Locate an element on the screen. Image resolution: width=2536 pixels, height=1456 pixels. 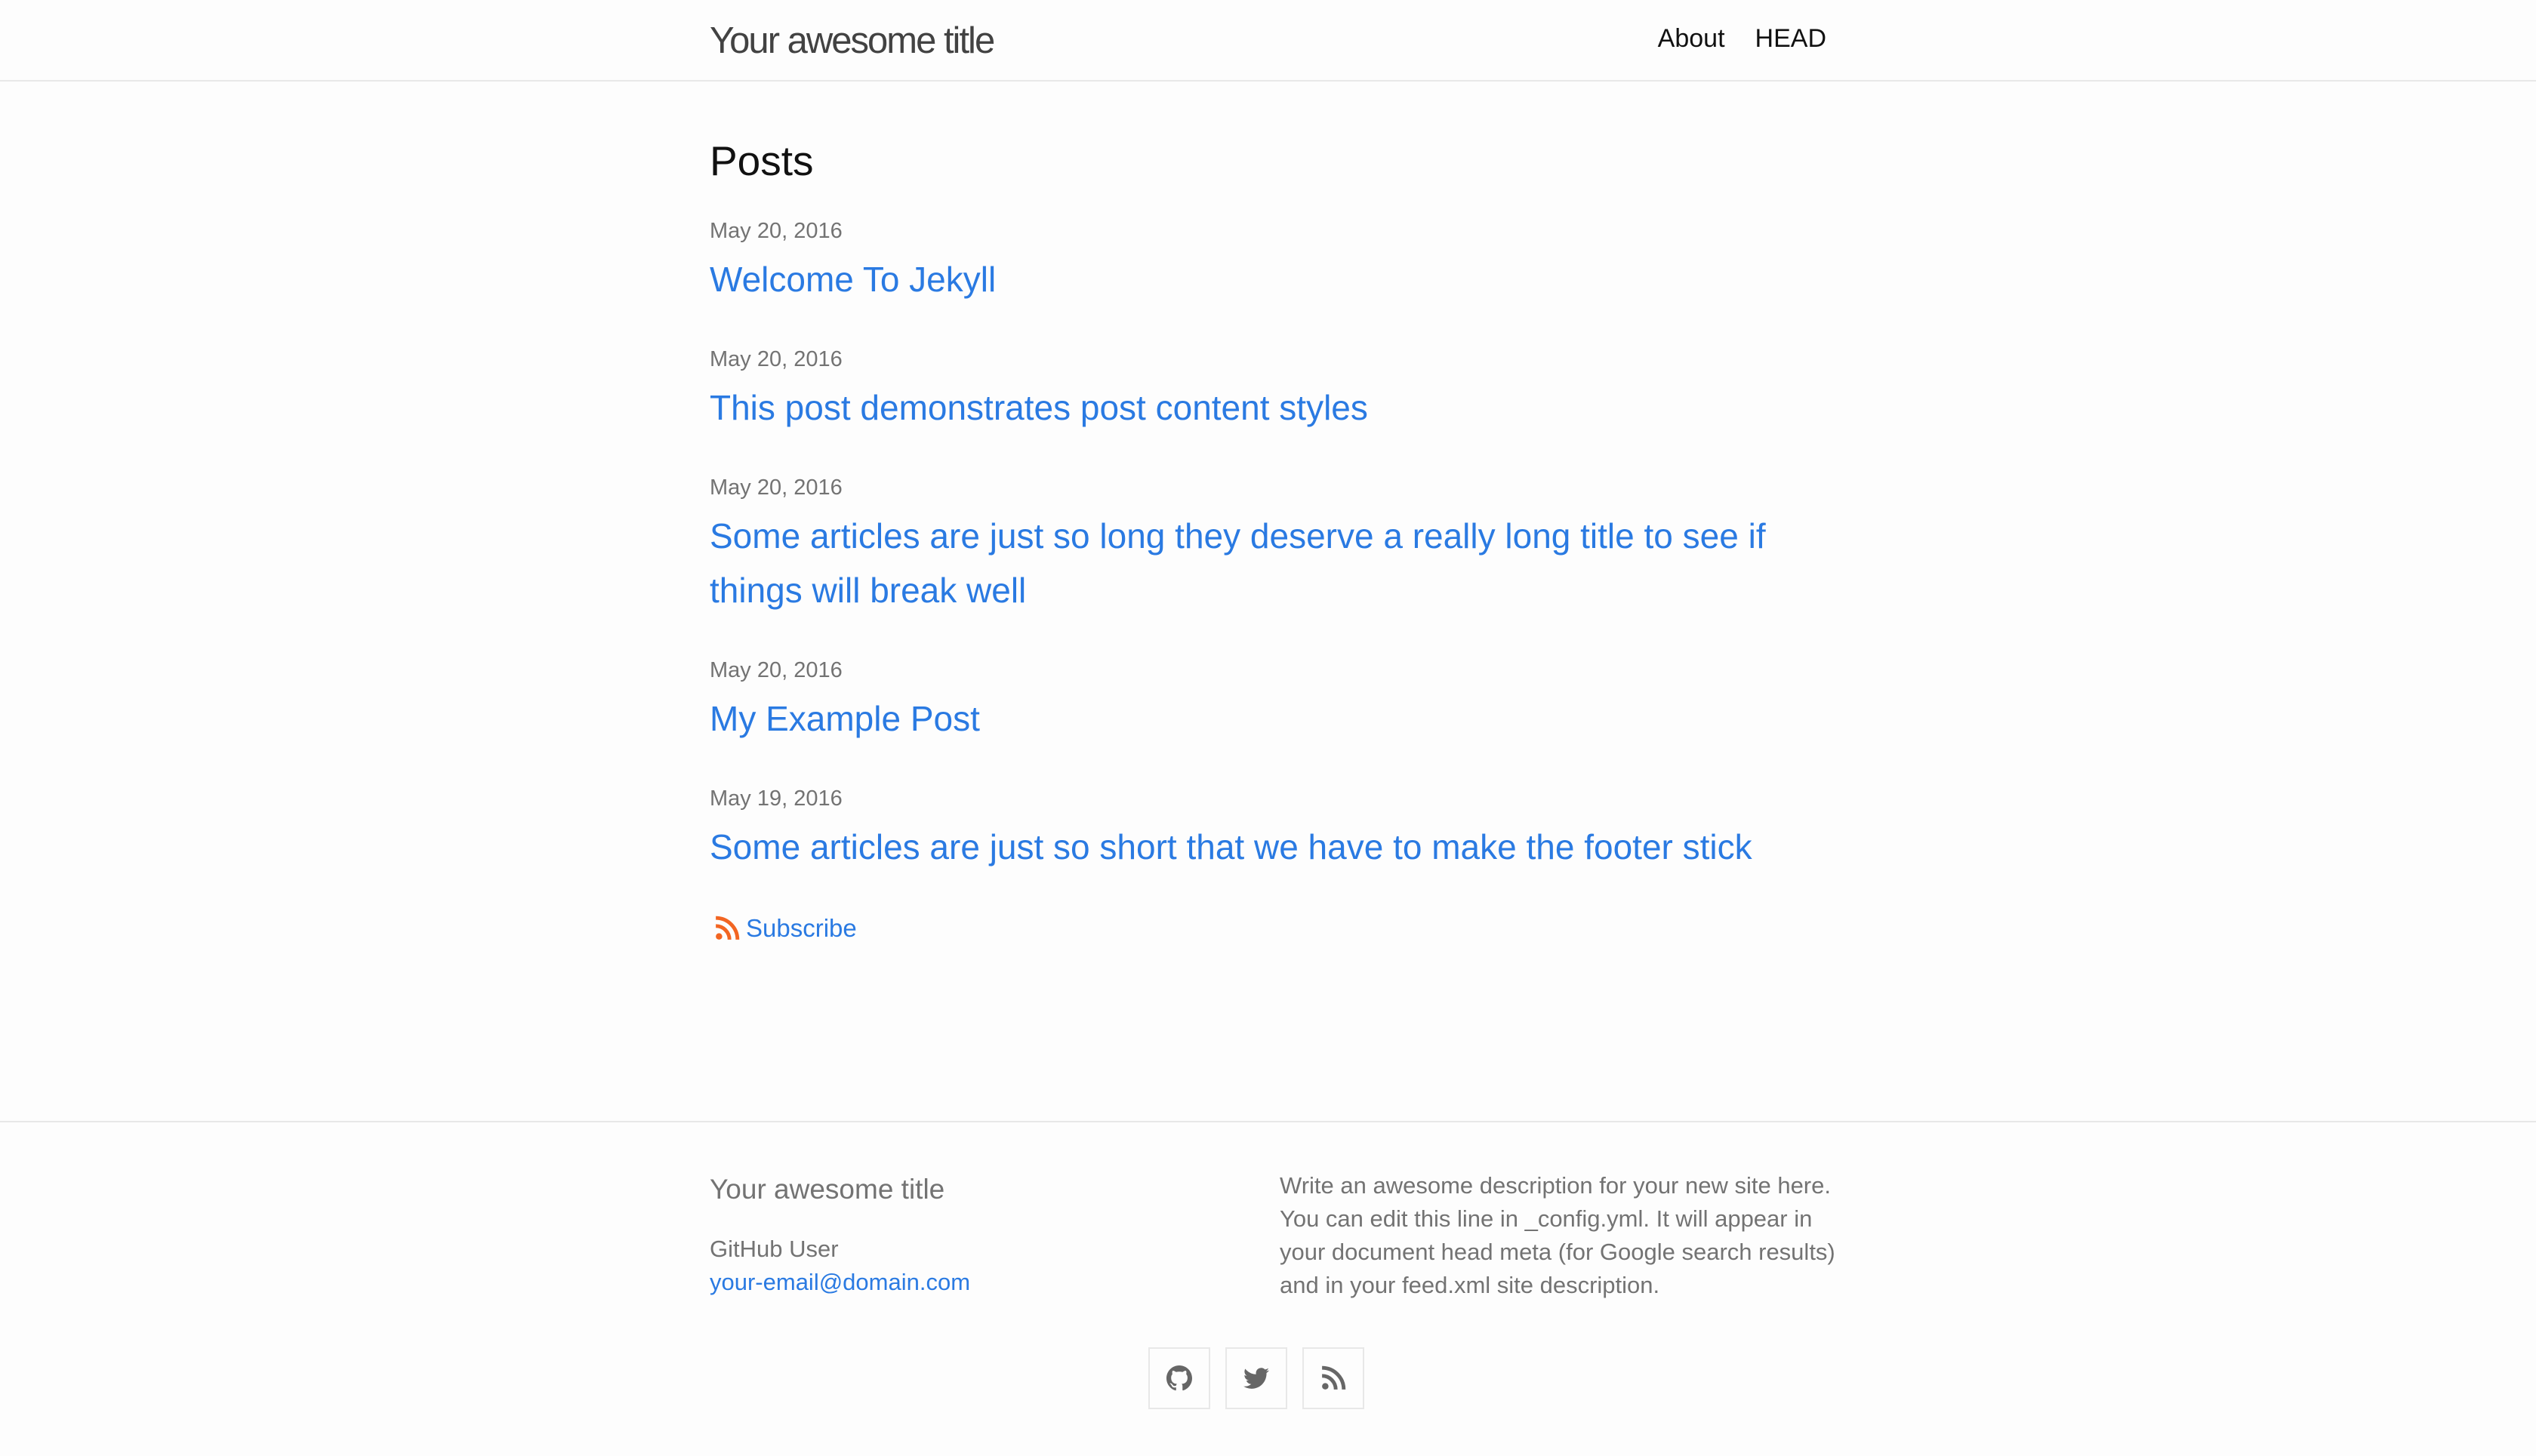
site-nav: About HEAD is located at coordinates (1742, 38).